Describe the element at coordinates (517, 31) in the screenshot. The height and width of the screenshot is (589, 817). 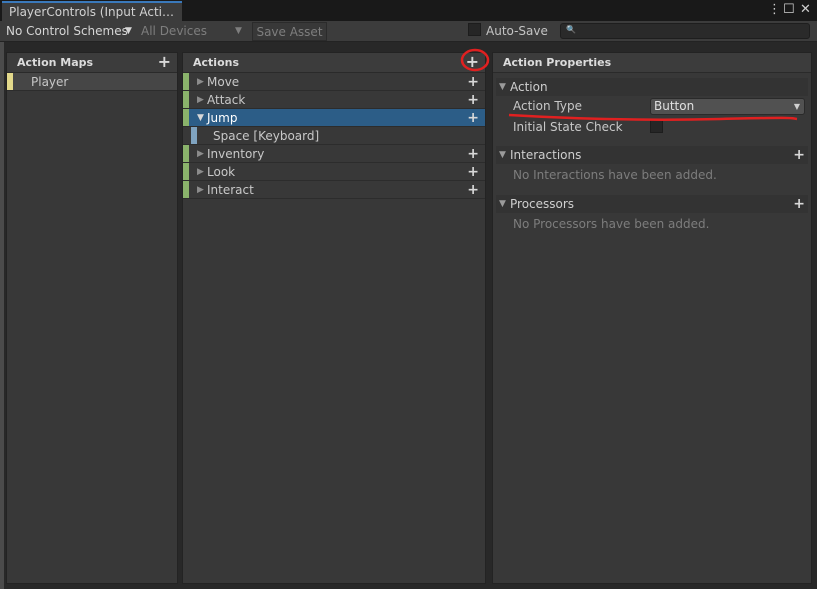
I see `auto-save-label: Auto-Save` at that location.